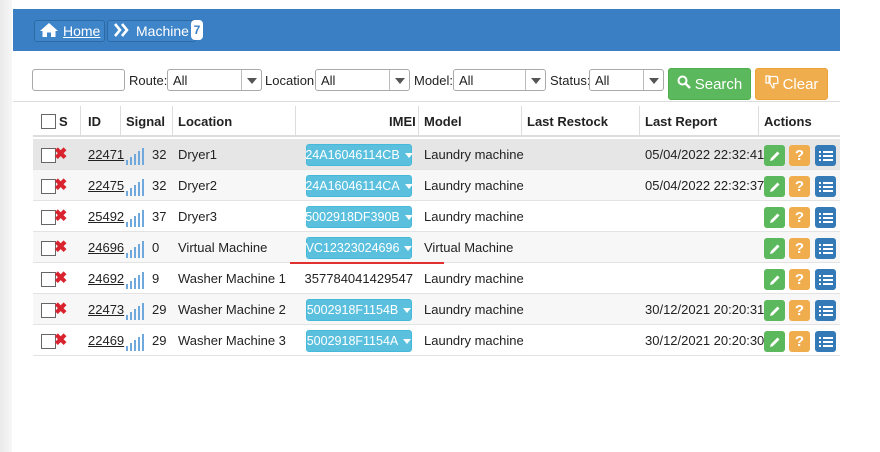 Image resolution: width=880 pixels, height=452 pixels. I want to click on location-value: Dryer3, so click(198, 216).